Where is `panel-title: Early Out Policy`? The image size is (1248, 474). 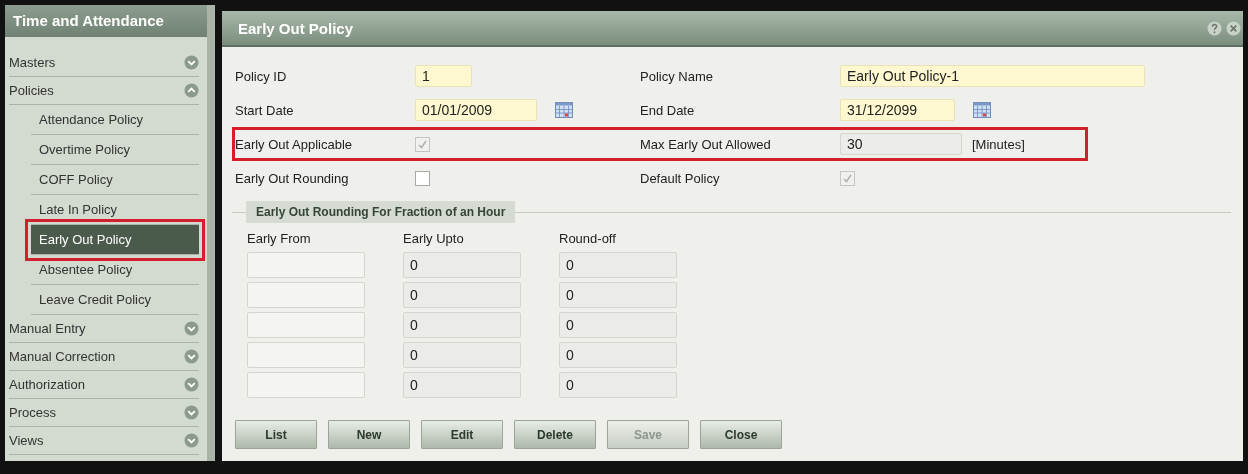
panel-title: Early Out Policy is located at coordinates (296, 28).